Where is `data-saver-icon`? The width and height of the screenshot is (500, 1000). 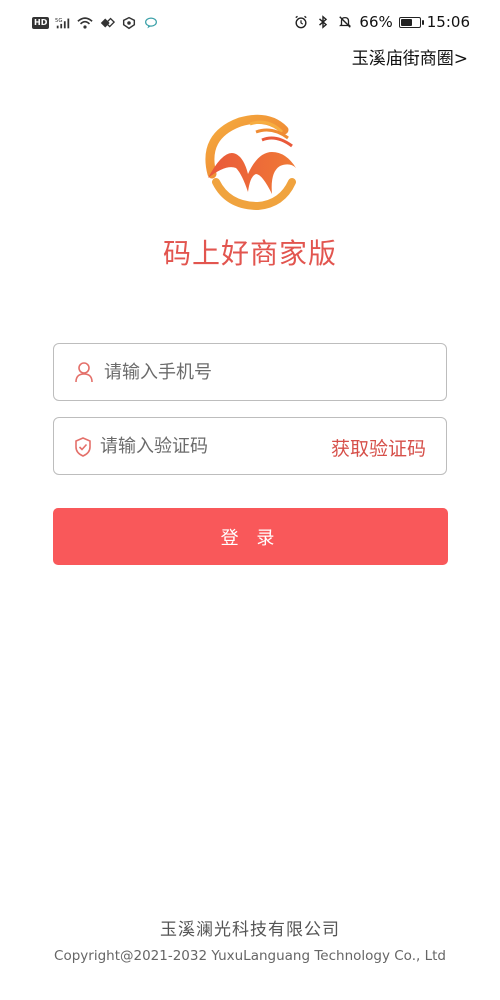 data-saver-icon is located at coordinates (108, 22).